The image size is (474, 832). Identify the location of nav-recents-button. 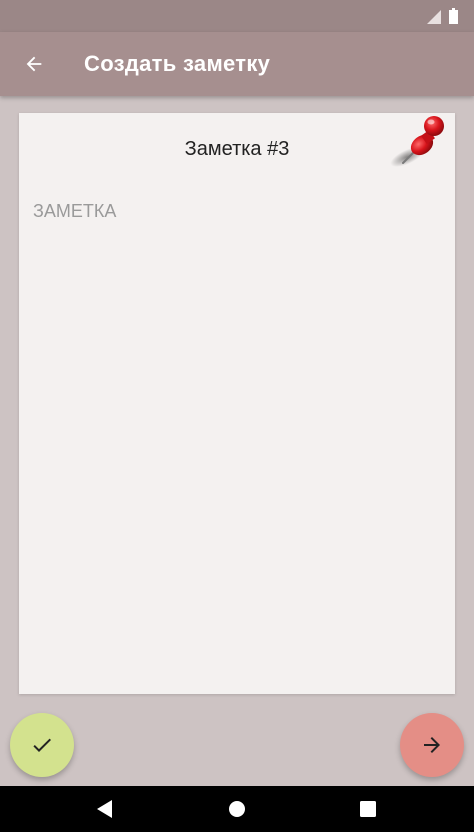
(368, 809).